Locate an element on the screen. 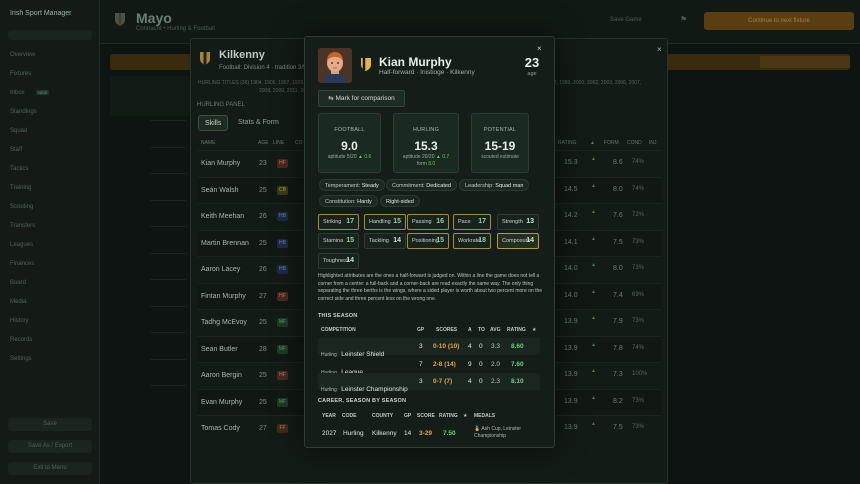 The height and width of the screenshot is (484, 860). save-as-button: Save As / Export is located at coordinates (50, 446).